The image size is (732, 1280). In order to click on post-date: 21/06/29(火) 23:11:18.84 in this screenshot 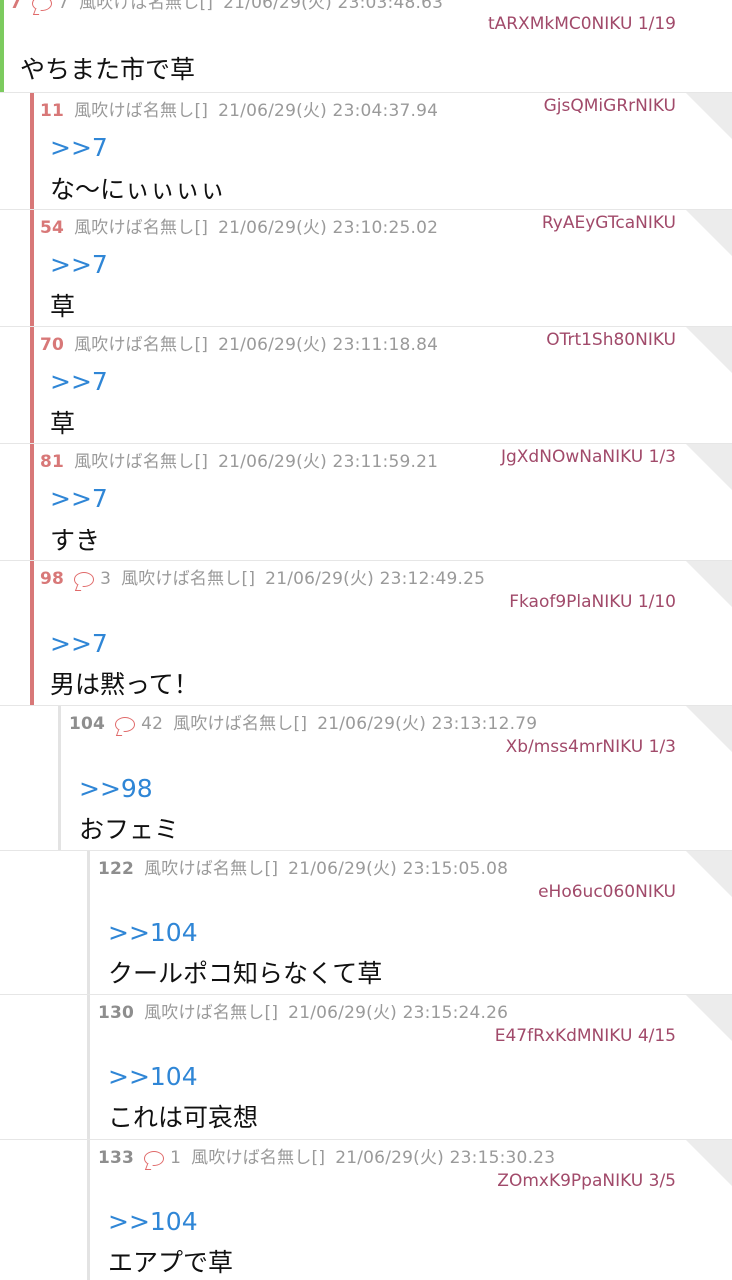, I will do `click(328, 345)`.